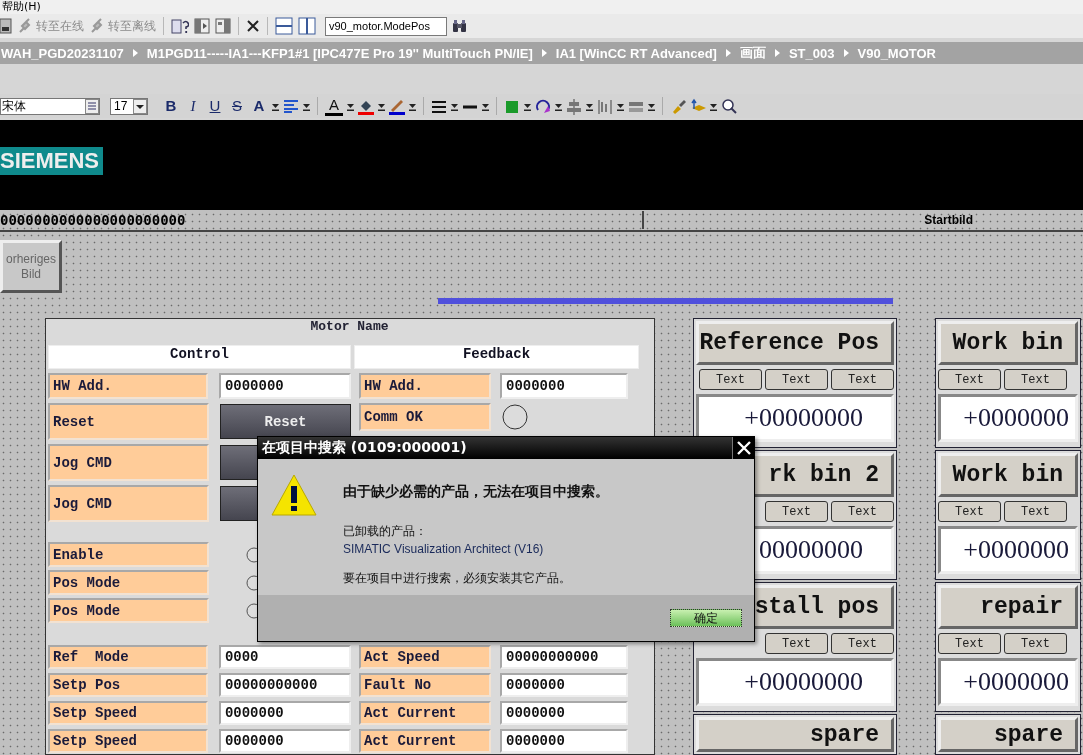 Image resolution: width=1083 pixels, height=755 pixels. Describe the element at coordinates (457, 578) in the screenshot. I see `dialog-hint: 要在项目中进行搜索，必须安装其它产品。` at that location.